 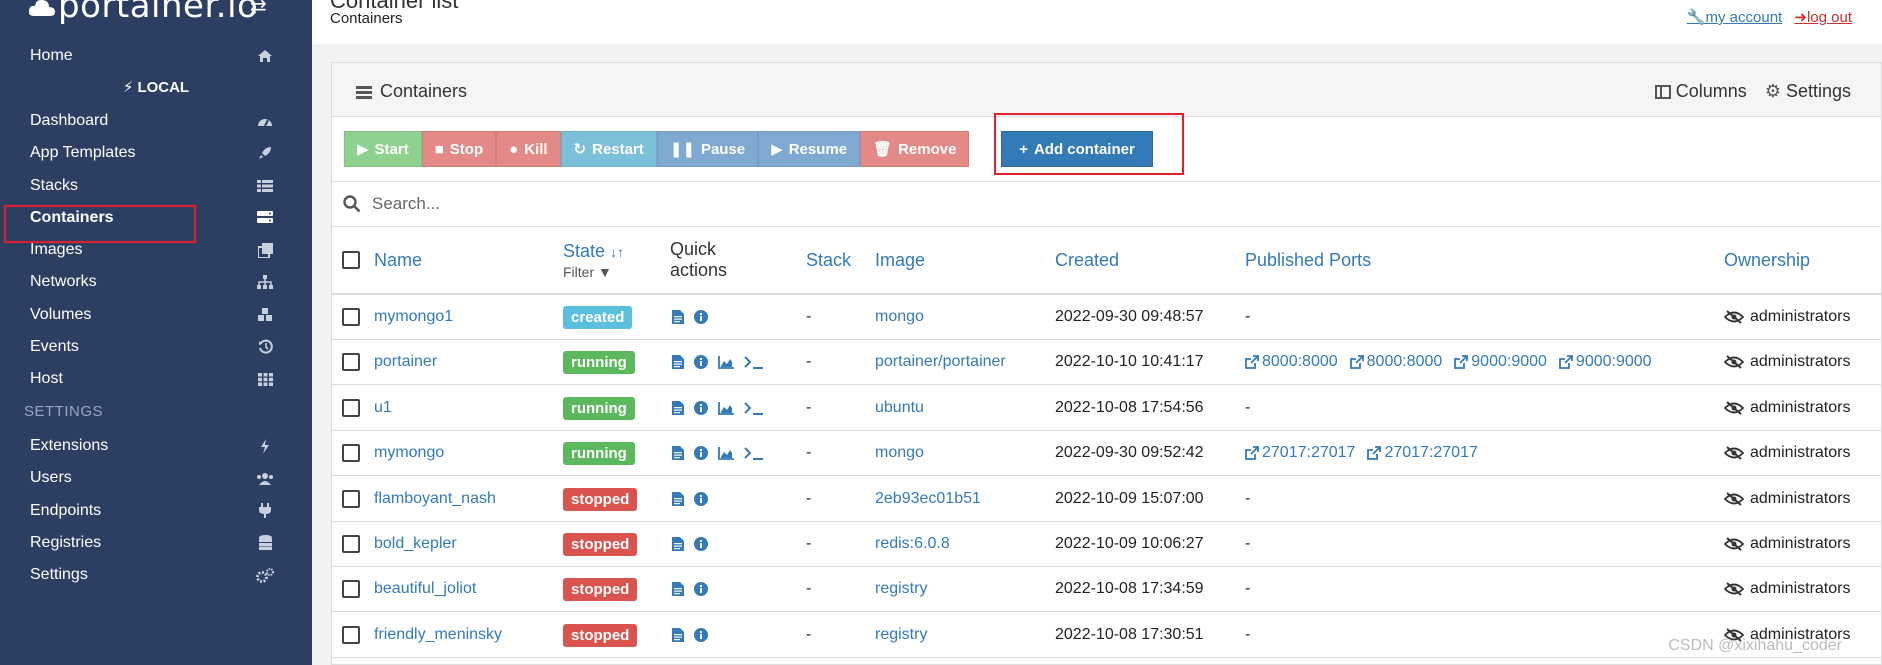 I want to click on image-link: redis:6.0.8, so click(x=912, y=544).